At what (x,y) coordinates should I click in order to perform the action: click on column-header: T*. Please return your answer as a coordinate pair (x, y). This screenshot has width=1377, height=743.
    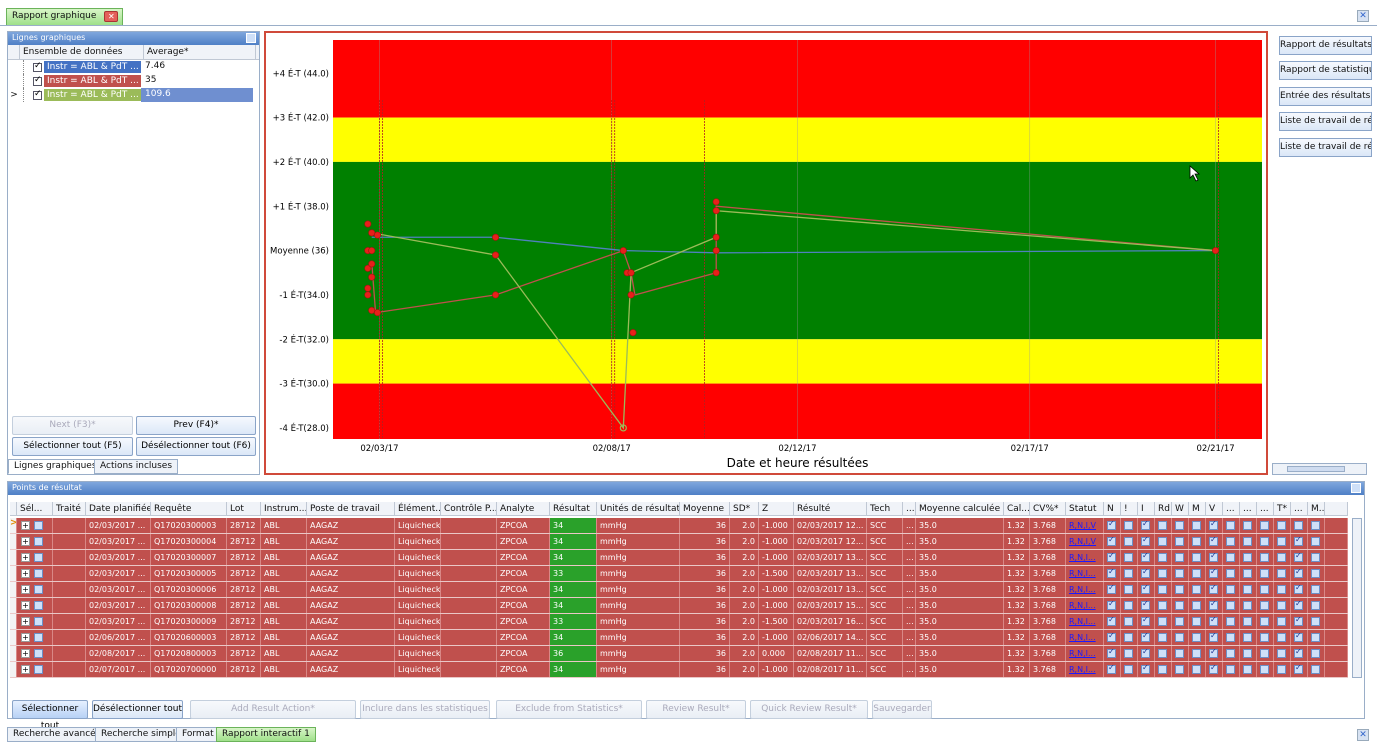
    Looking at the image, I should click on (1282, 509).